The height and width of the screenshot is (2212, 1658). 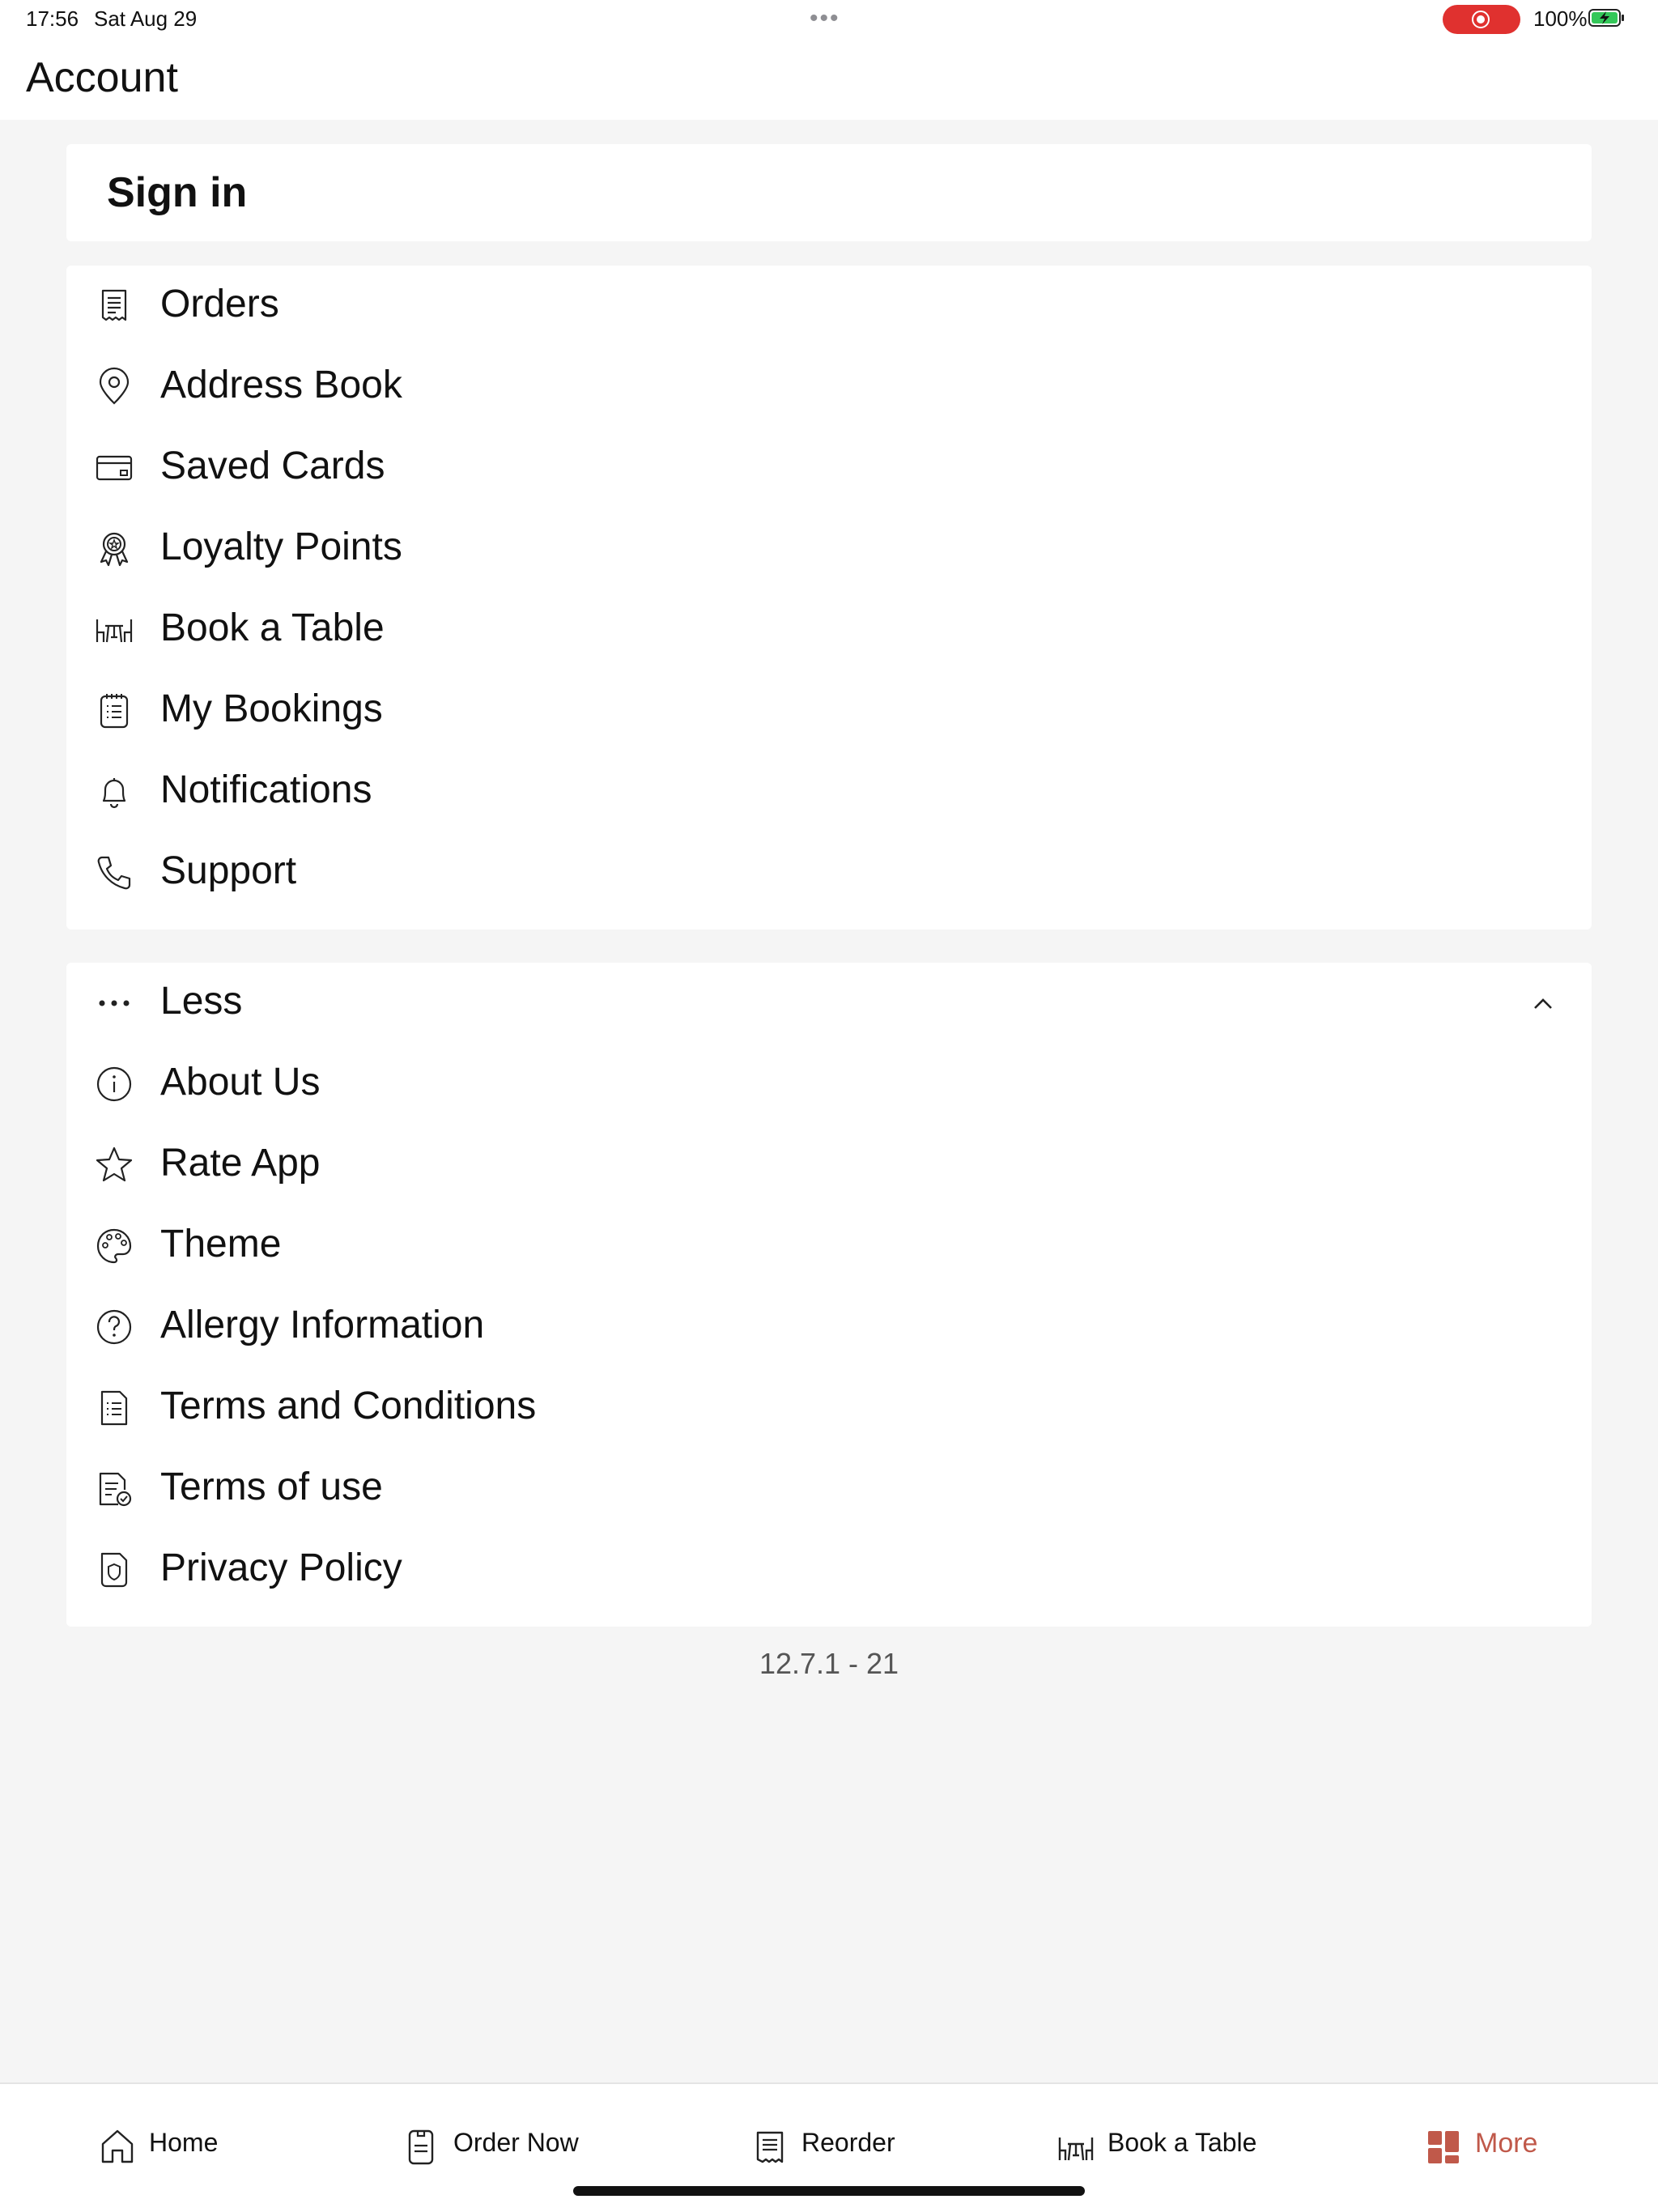 What do you see at coordinates (281, 1567) in the screenshot?
I see `menu-item-label: Privacy Policy` at bounding box center [281, 1567].